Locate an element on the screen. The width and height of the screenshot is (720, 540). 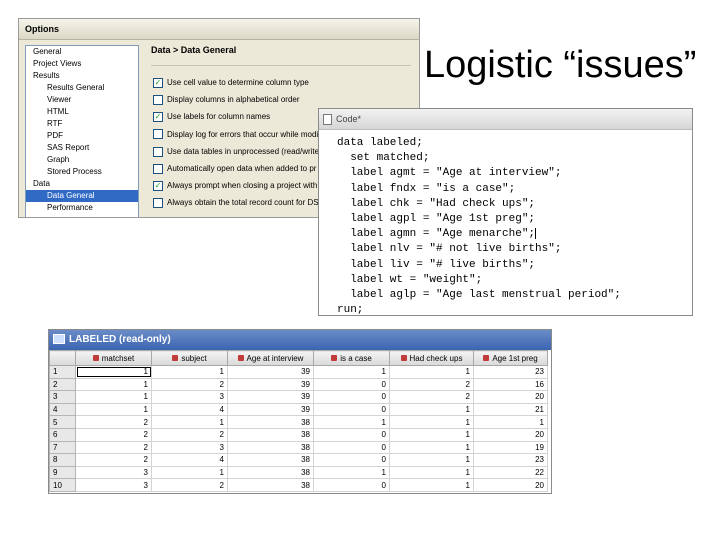
text-cursor is located at coordinates (536, 233).